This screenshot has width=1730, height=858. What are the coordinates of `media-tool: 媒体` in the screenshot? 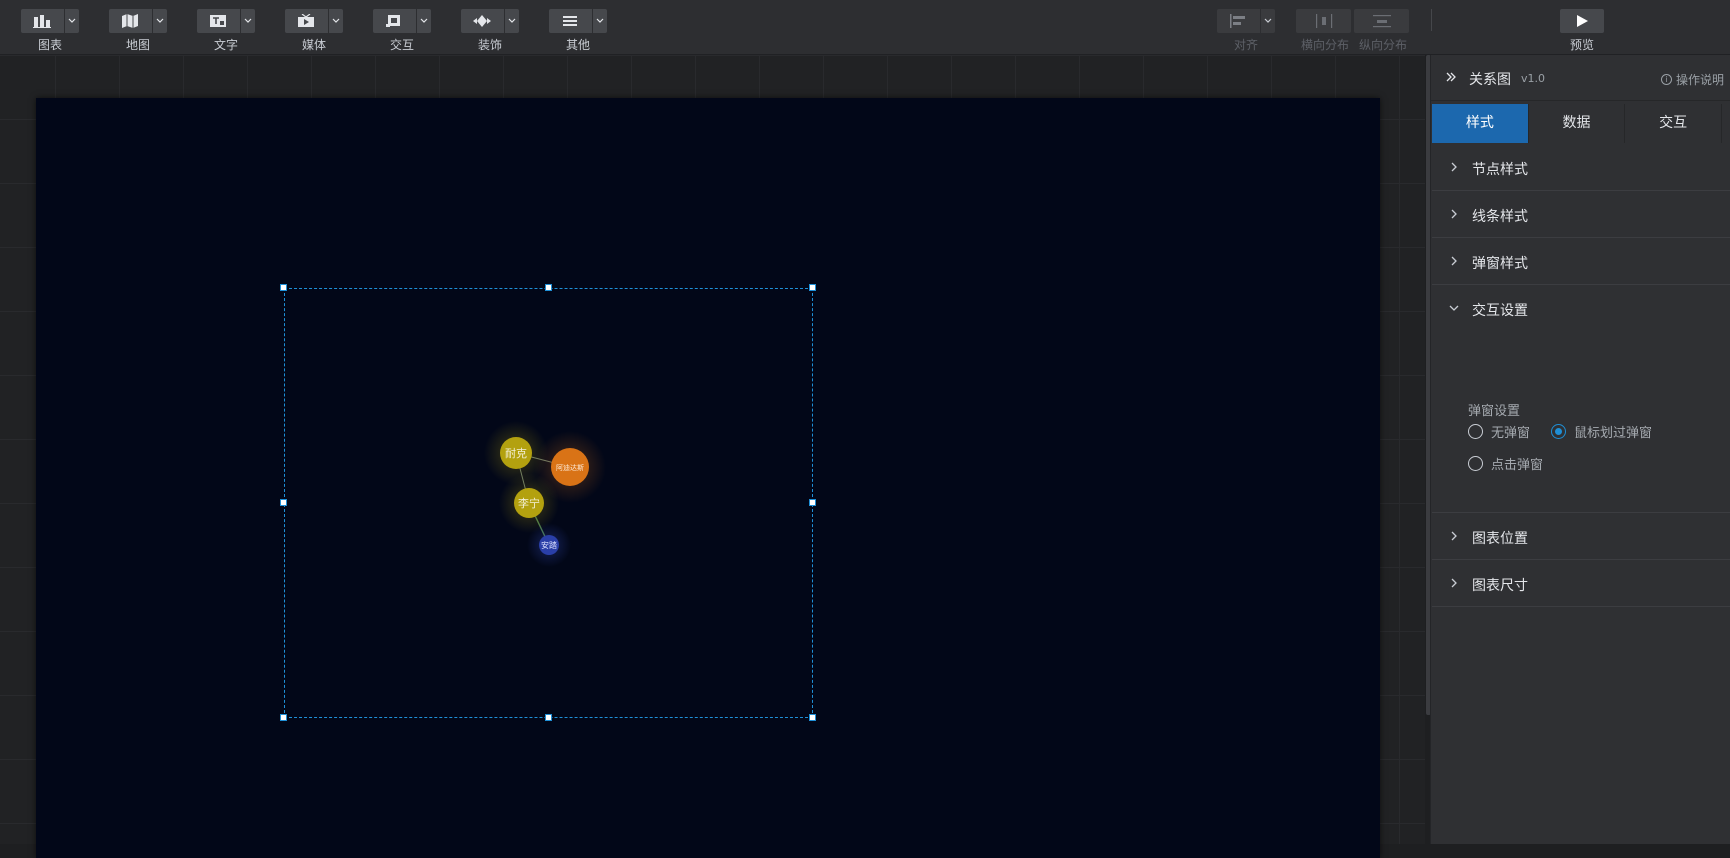 It's located at (314, 31).